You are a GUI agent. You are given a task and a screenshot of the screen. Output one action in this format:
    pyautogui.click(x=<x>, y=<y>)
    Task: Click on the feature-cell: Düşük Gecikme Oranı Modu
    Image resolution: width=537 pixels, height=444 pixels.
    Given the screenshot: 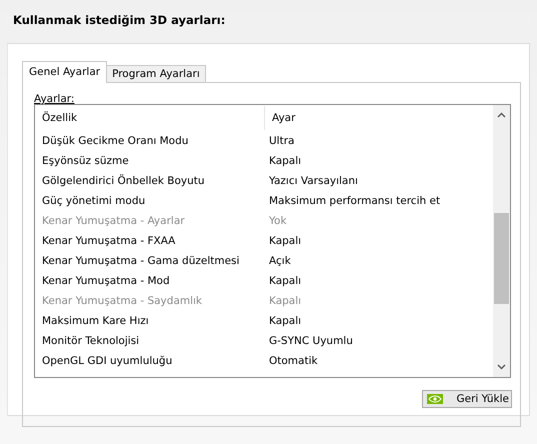 What is the action you would take?
    pyautogui.click(x=149, y=141)
    